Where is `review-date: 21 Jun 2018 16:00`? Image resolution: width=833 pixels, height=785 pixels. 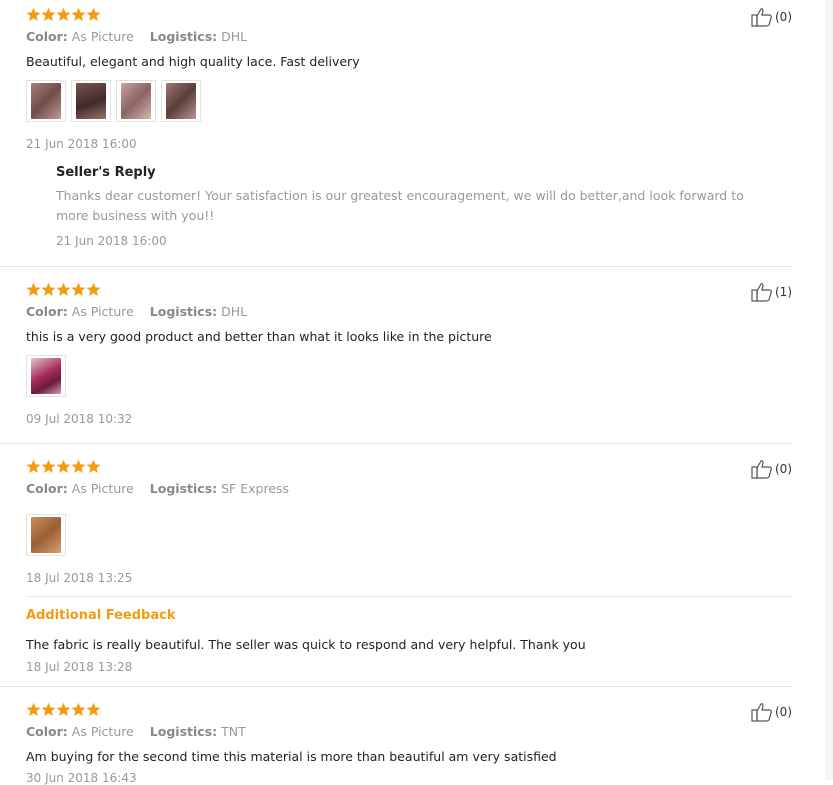
review-date: 21 Jun 2018 16:00 is located at coordinates (81, 144).